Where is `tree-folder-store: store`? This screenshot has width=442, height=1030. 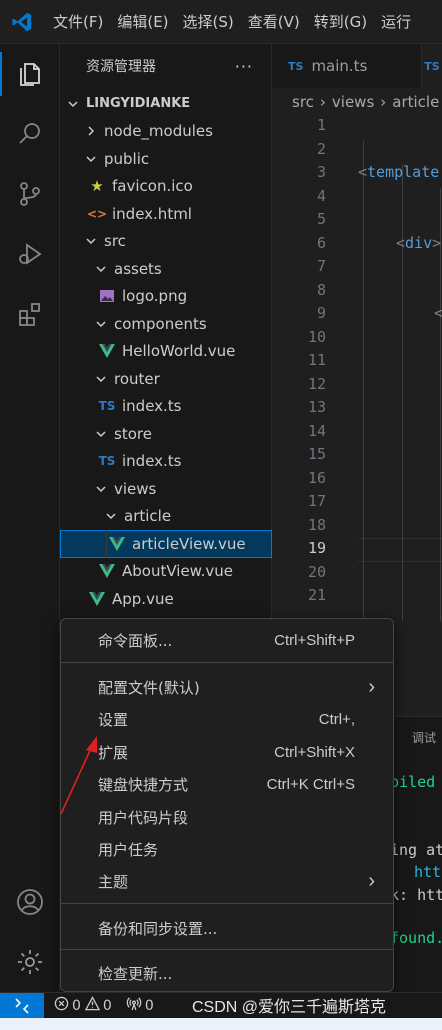
tree-folder-store: store is located at coordinates (166, 434).